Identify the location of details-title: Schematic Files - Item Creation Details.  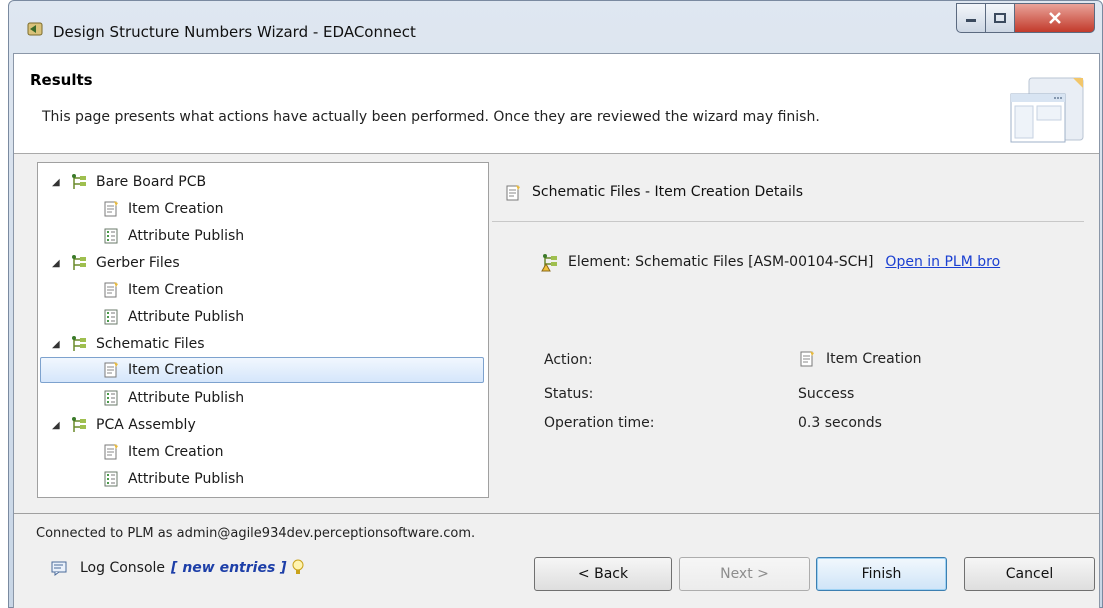
(668, 192).